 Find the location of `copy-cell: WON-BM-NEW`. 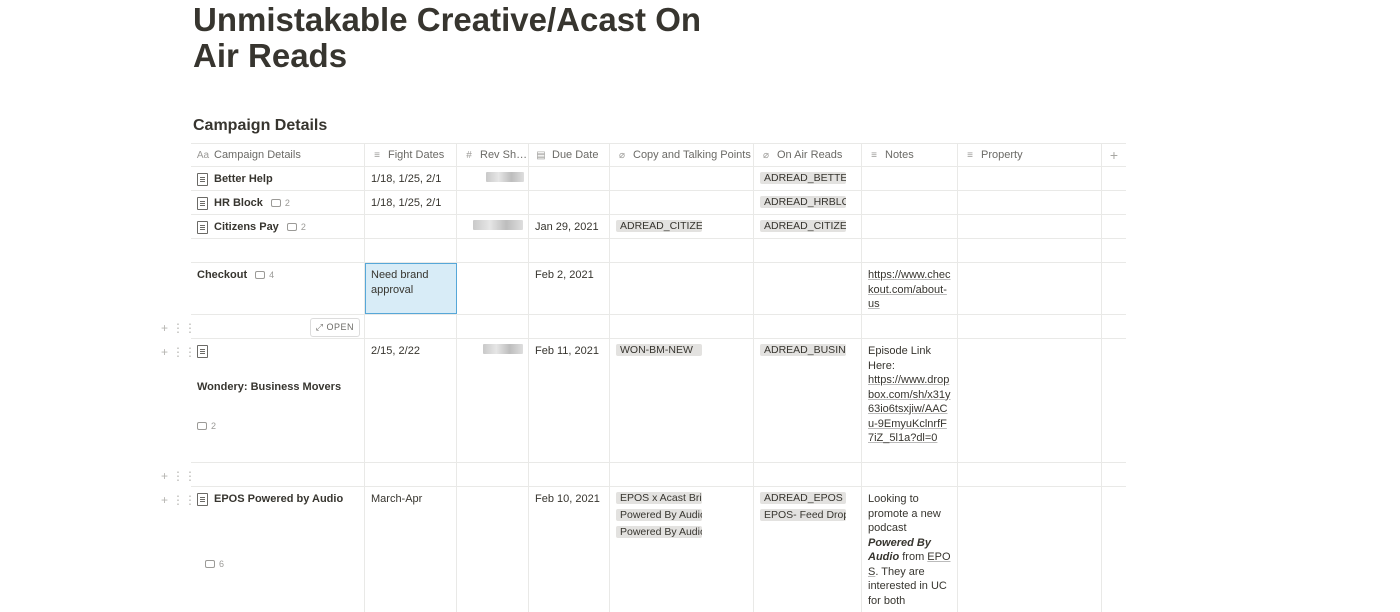

copy-cell: WON-BM-NEW is located at coordinates (682, 400).